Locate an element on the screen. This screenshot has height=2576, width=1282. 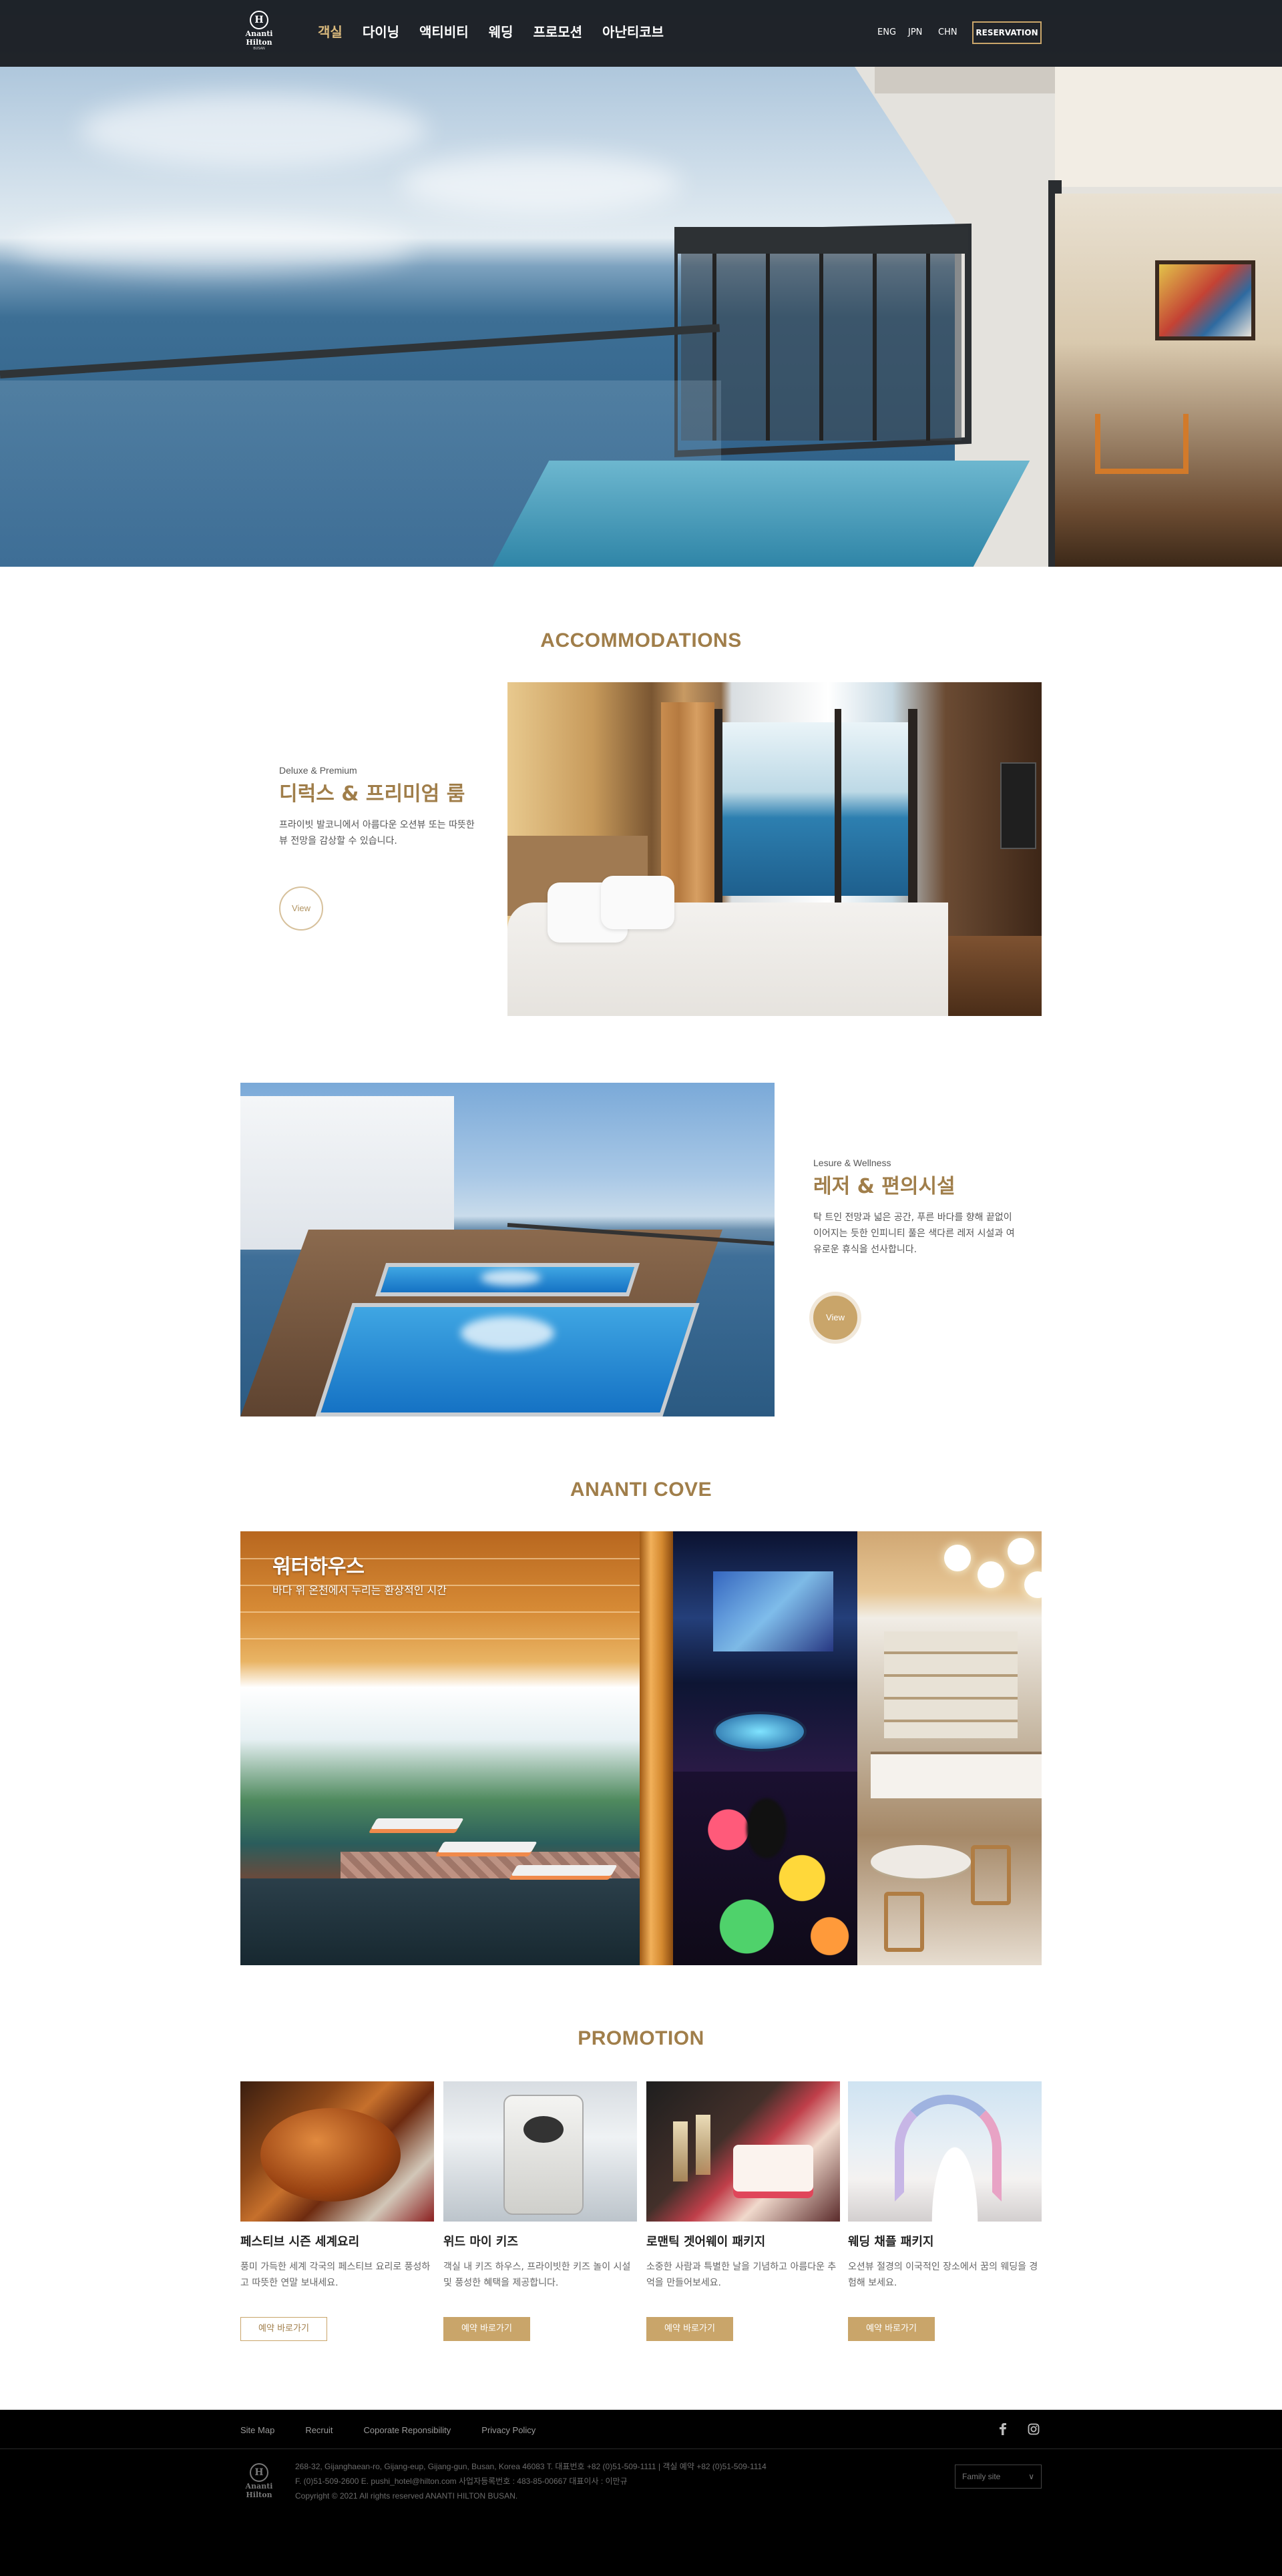
waterhouse-photo: 워터하우스 바다 위 온천에서 누리는 환상적인 시간 is located at coordinates (456, 1748).